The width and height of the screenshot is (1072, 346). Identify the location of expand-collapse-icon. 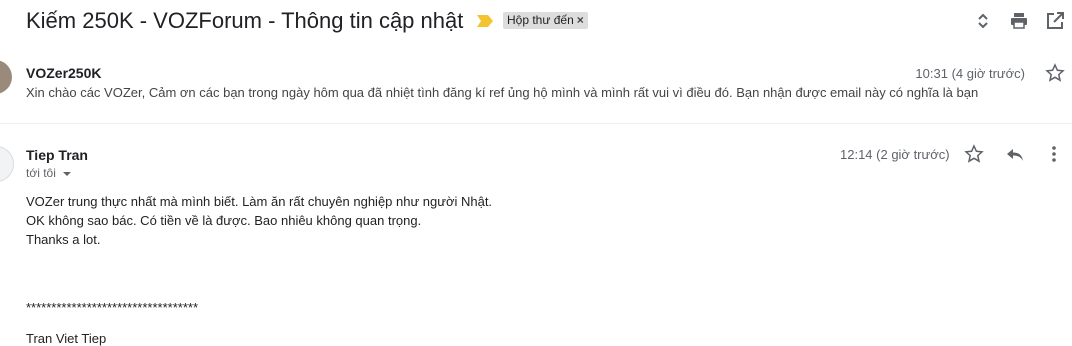
(983, 21).